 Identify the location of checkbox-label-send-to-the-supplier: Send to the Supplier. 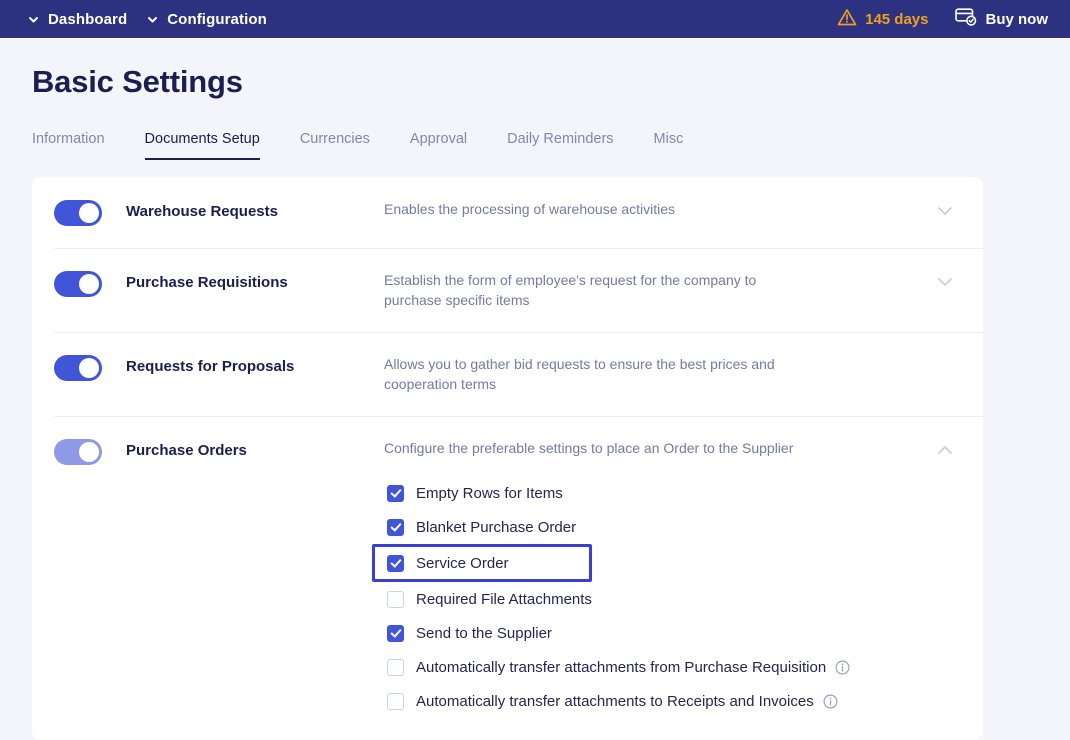
(484, 633).